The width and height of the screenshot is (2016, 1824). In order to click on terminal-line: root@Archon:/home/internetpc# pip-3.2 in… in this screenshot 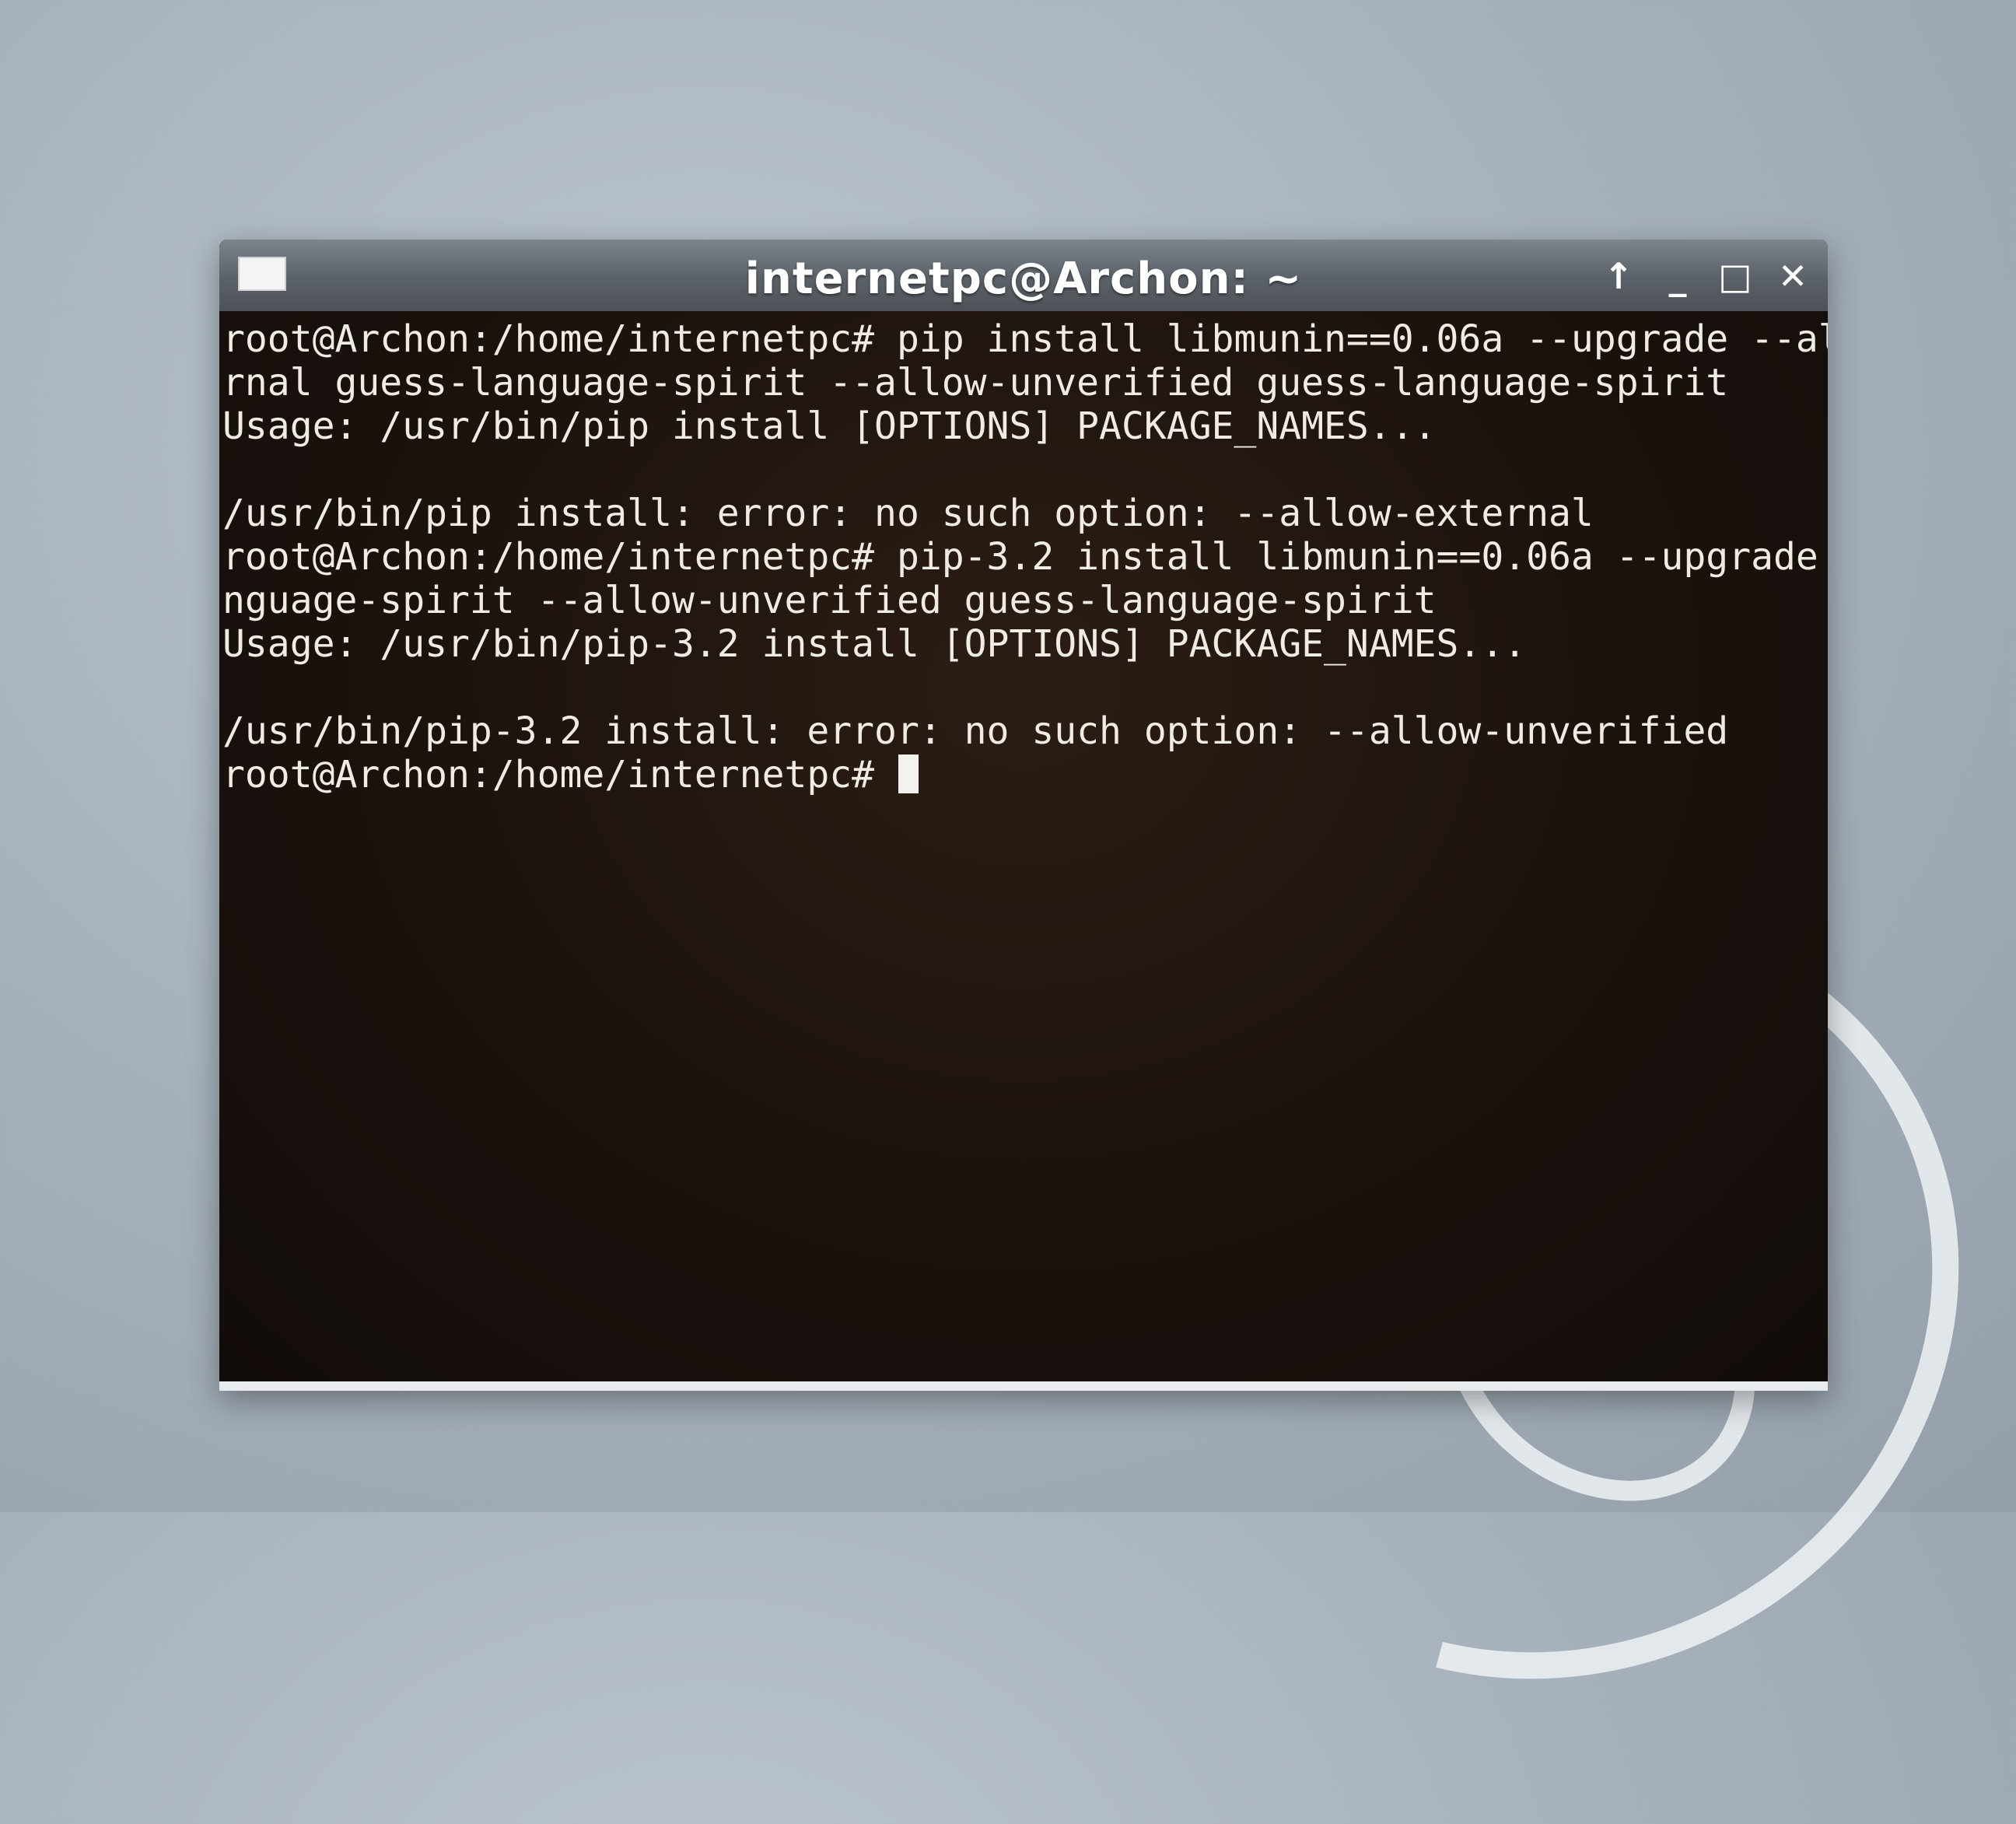, I will do `click(1020, 557)`.